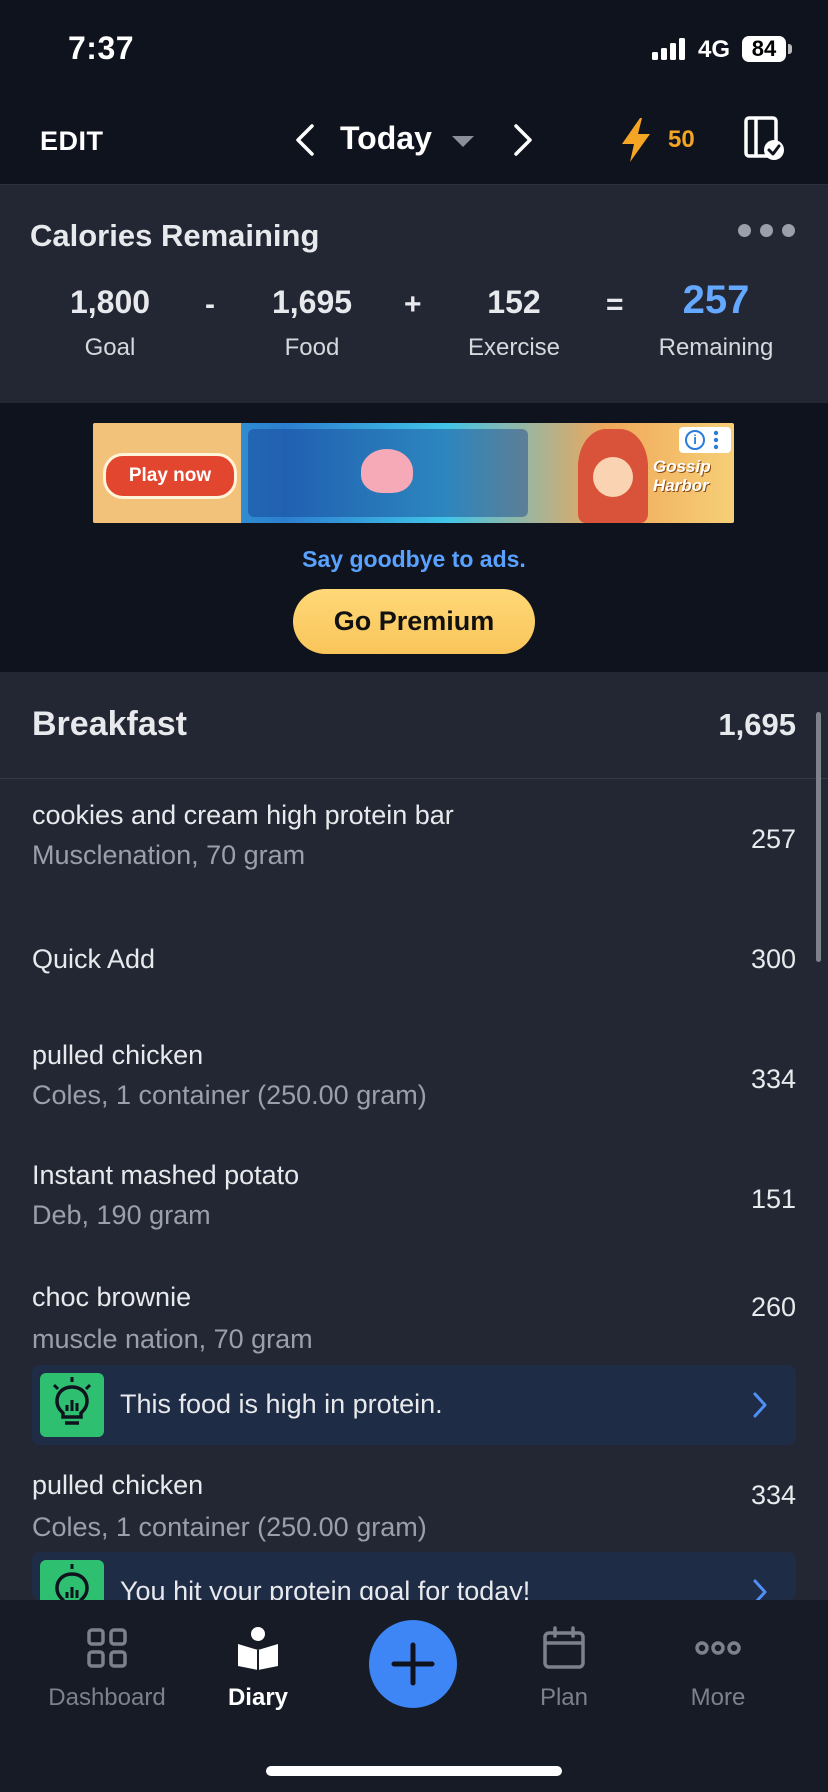 The image size is (828, 1792). I want to click on dashboard-icon, so click(107, 1648).